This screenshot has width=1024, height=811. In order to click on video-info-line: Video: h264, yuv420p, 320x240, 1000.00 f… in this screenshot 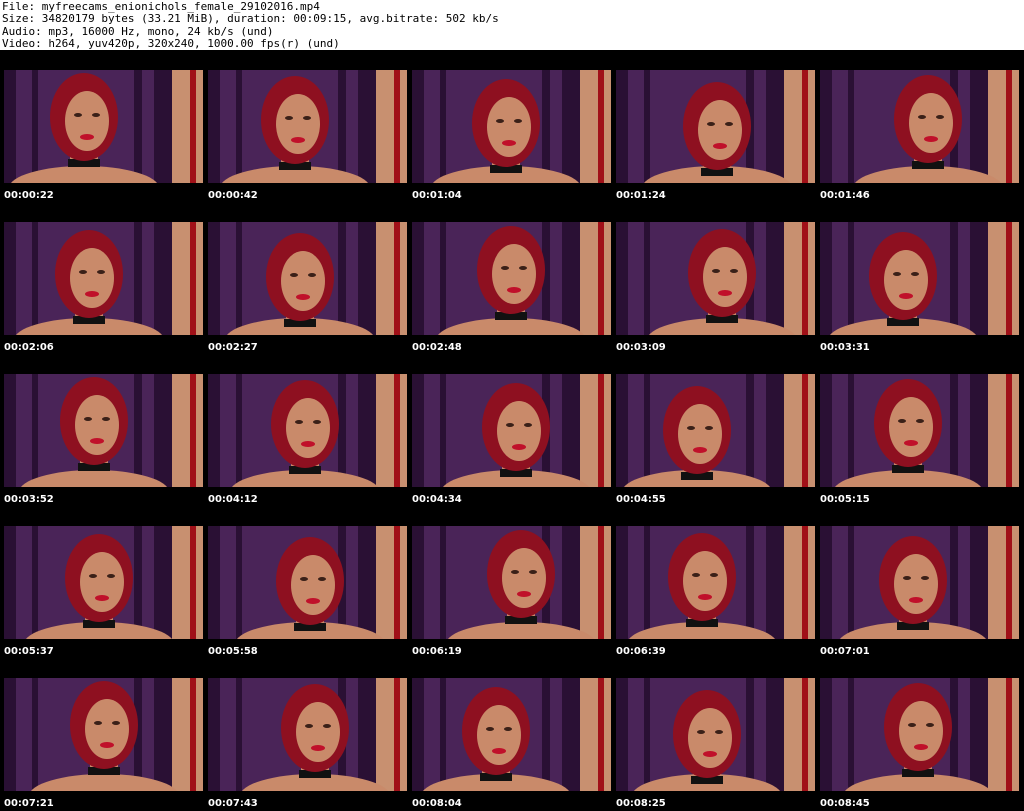, I will do `click(171, 44)`.